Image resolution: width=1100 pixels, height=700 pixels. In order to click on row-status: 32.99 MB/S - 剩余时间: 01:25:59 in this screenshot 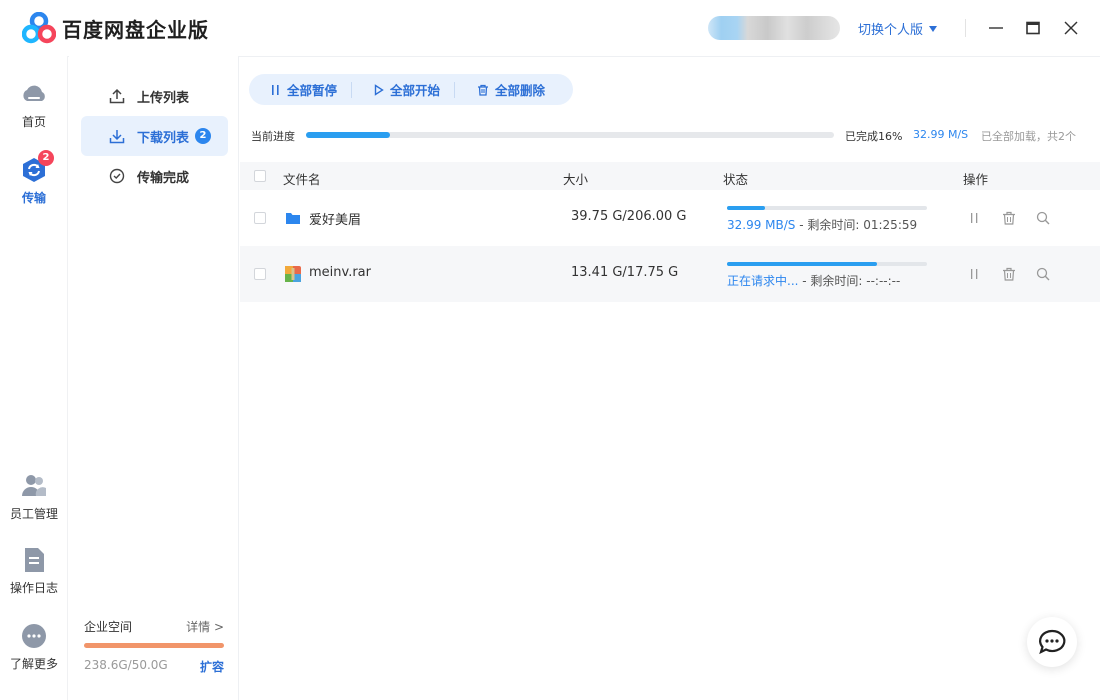, I will do `click(822, 224)`.